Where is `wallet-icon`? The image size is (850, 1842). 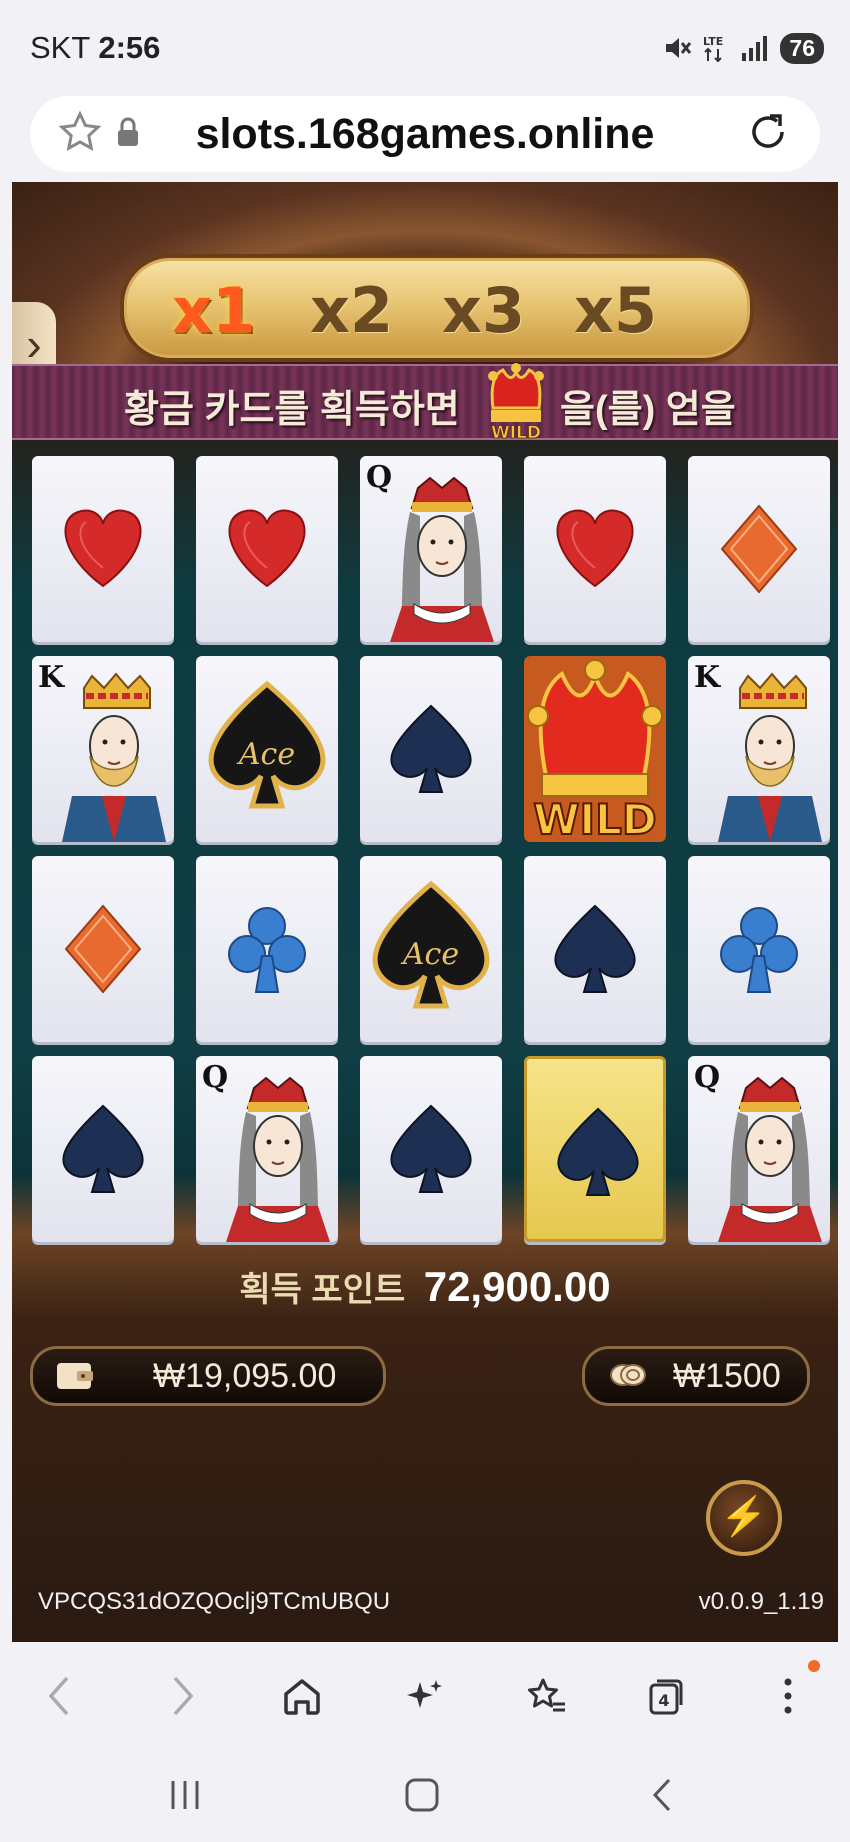
wallet-icon is located at coordinates (75, 1376).